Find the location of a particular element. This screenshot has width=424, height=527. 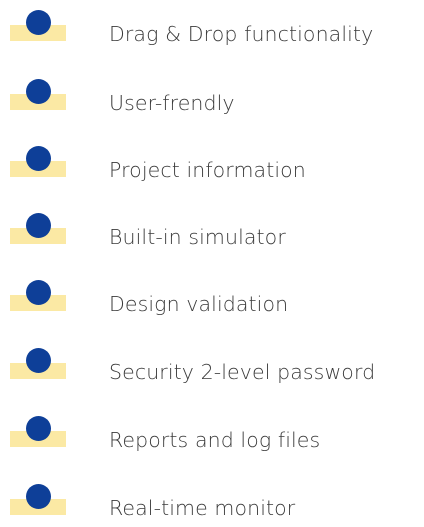

feature-item: Security 2-level password is located at coordinates (212, 368).